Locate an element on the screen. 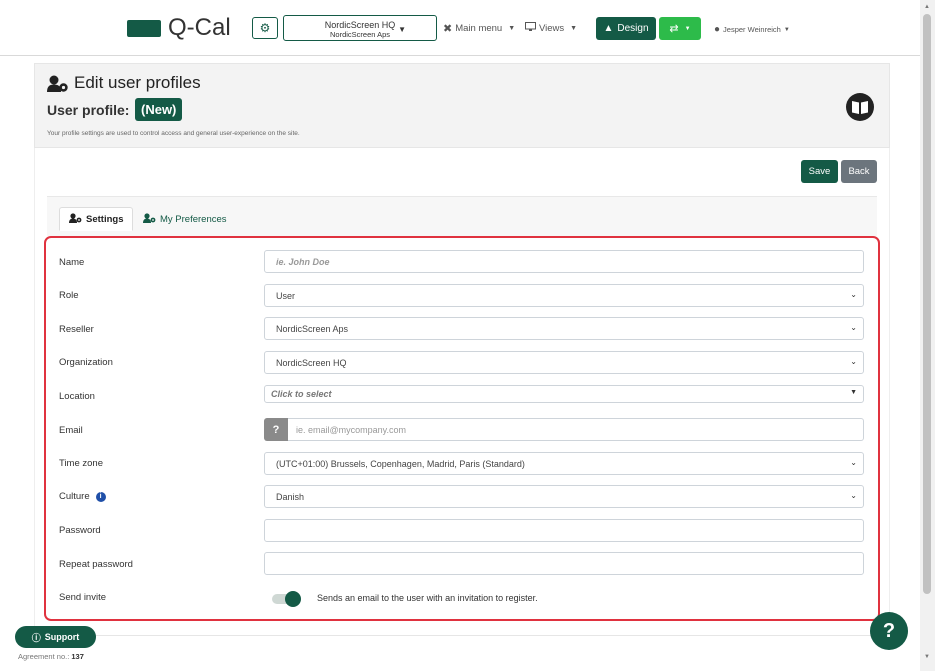 This screenshot has height=671, width=935. email-label: Email is located at coordinates (71, 430).